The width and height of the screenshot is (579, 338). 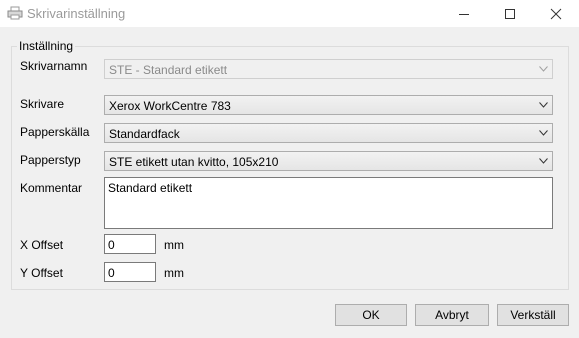 I want to click on y-offset-value: 0, so click(x=111, y=273).